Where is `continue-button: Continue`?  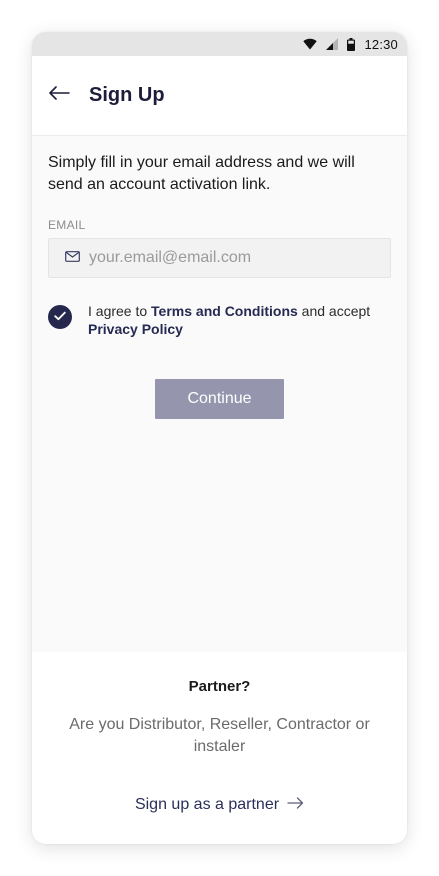
continue-button: Continue is located at coordinates (219, 399).